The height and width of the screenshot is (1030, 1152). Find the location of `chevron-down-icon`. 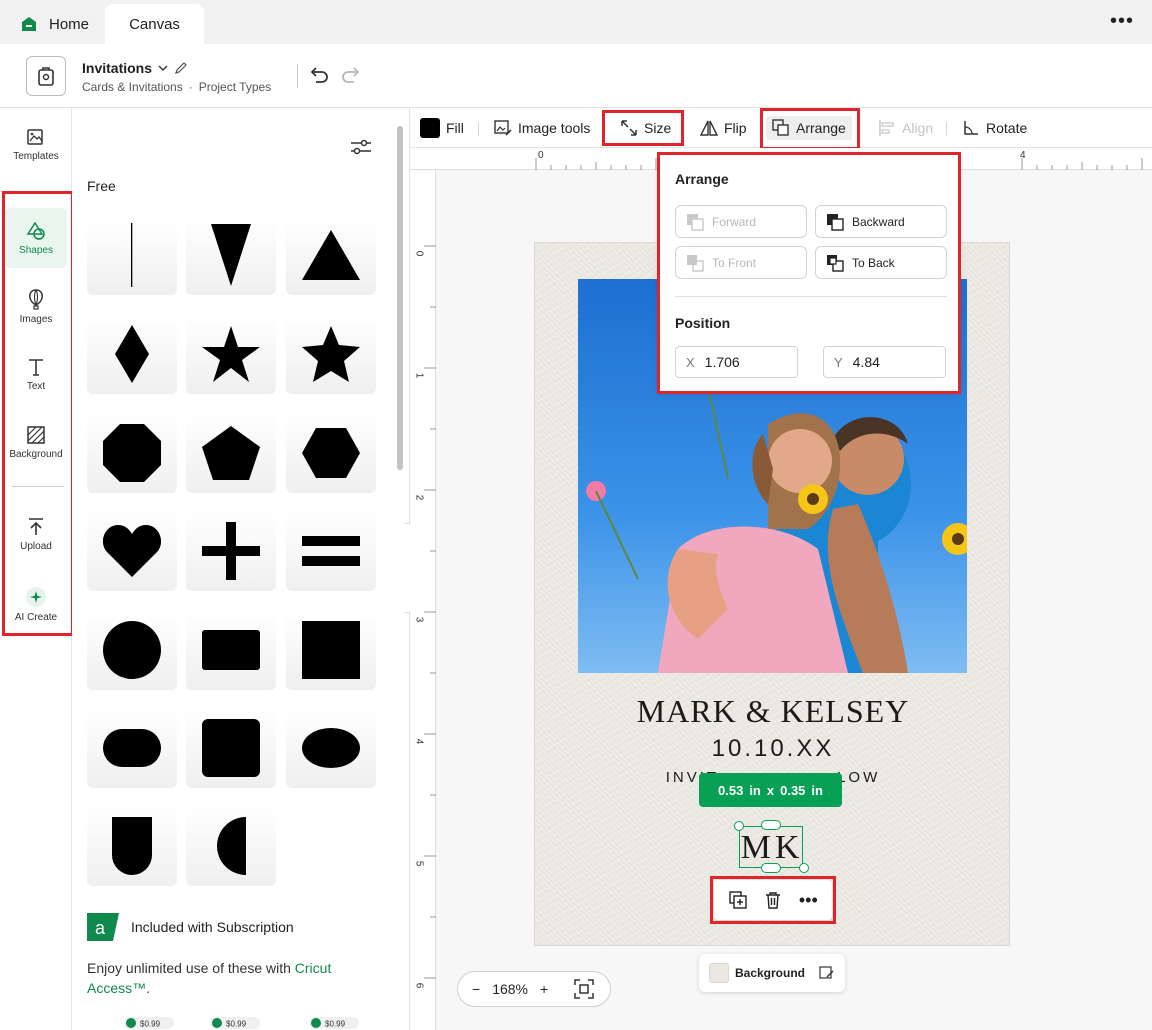

chevron-down-icon is located at coordinates (163, 68).